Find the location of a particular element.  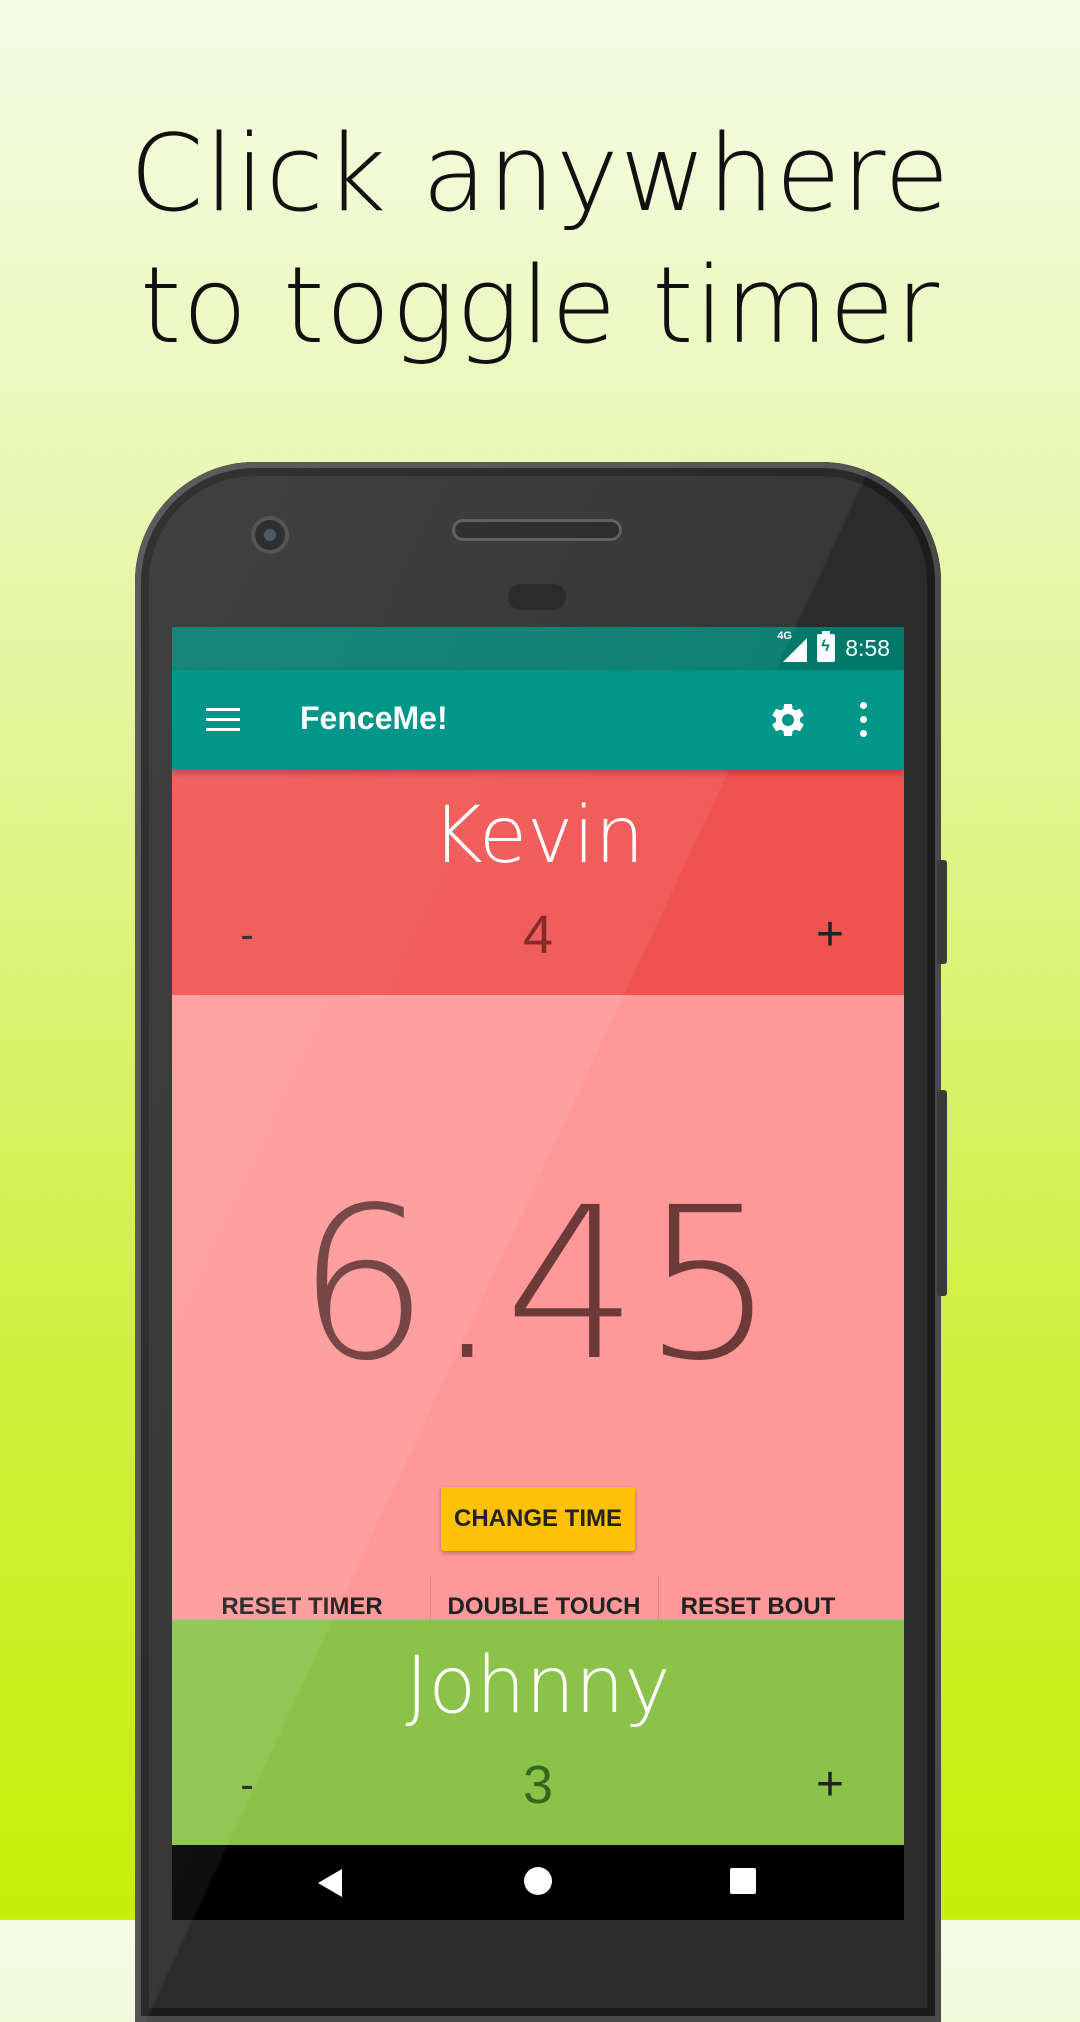

change-time-button: CHANGE TIME is located at coordinates (538, 1519).